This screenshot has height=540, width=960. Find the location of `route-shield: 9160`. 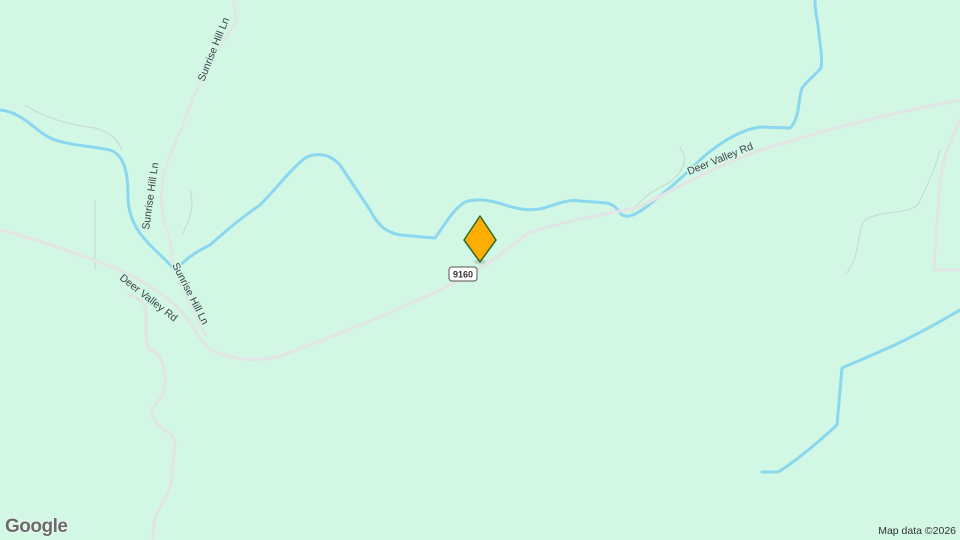

route-shield: 9160 is located at coordinates (463, 274).